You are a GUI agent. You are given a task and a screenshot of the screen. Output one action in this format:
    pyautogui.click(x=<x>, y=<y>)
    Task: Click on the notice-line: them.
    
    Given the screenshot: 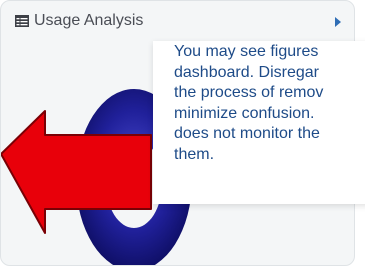 What is the action you would take?
    pyautogui.click(x=194, y=154)
    